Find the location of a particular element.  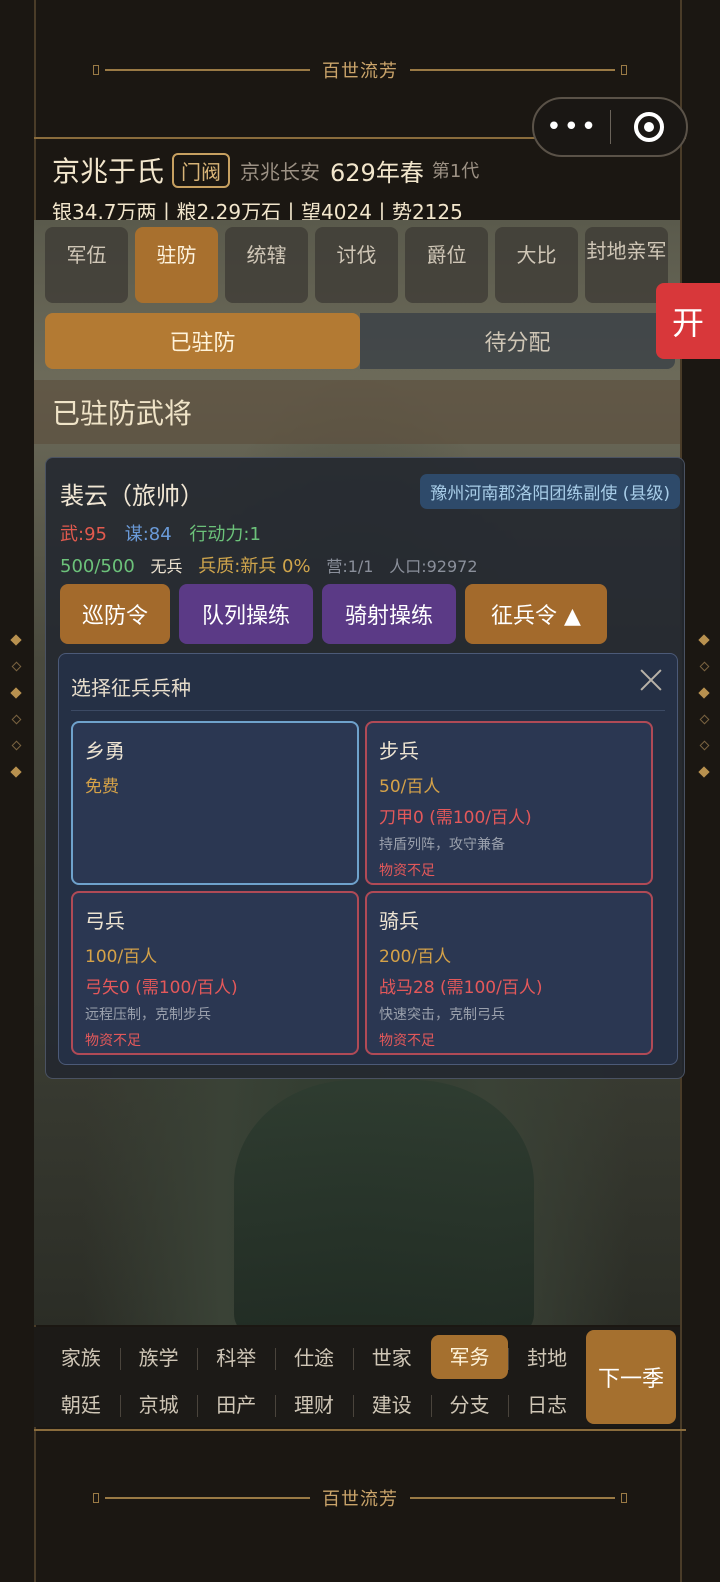

target-icon is located at coordinates (648, 127).